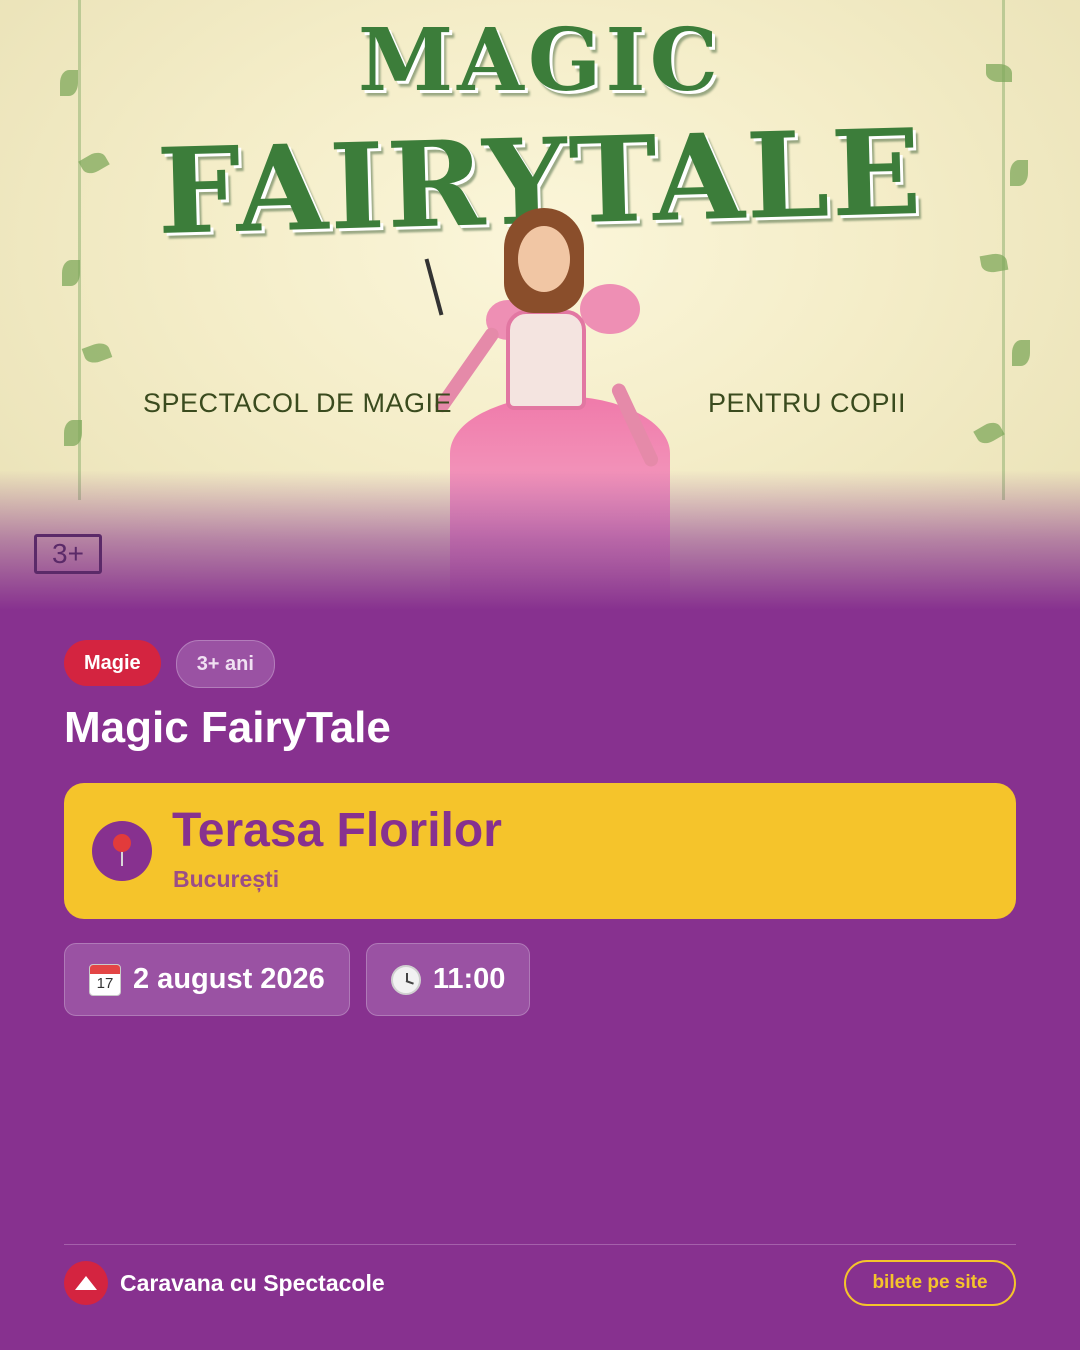 The height and width of the screenshot is (1350, 1080). Describe the element at coordinates (227, 727) in the screenshot. I see `event-title: Magic FairyTale` at that location.